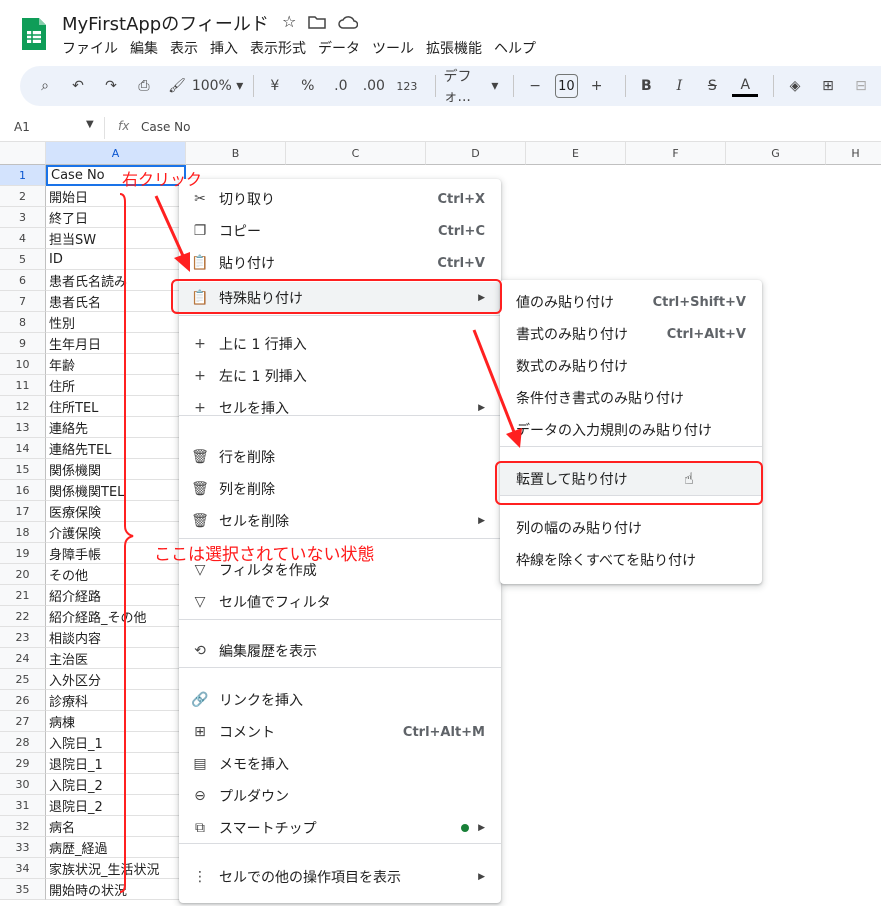  What do you see at coordinates (23, 259) in the screenshot?
I see `row-header: 5` at bounding box center [23, 259].